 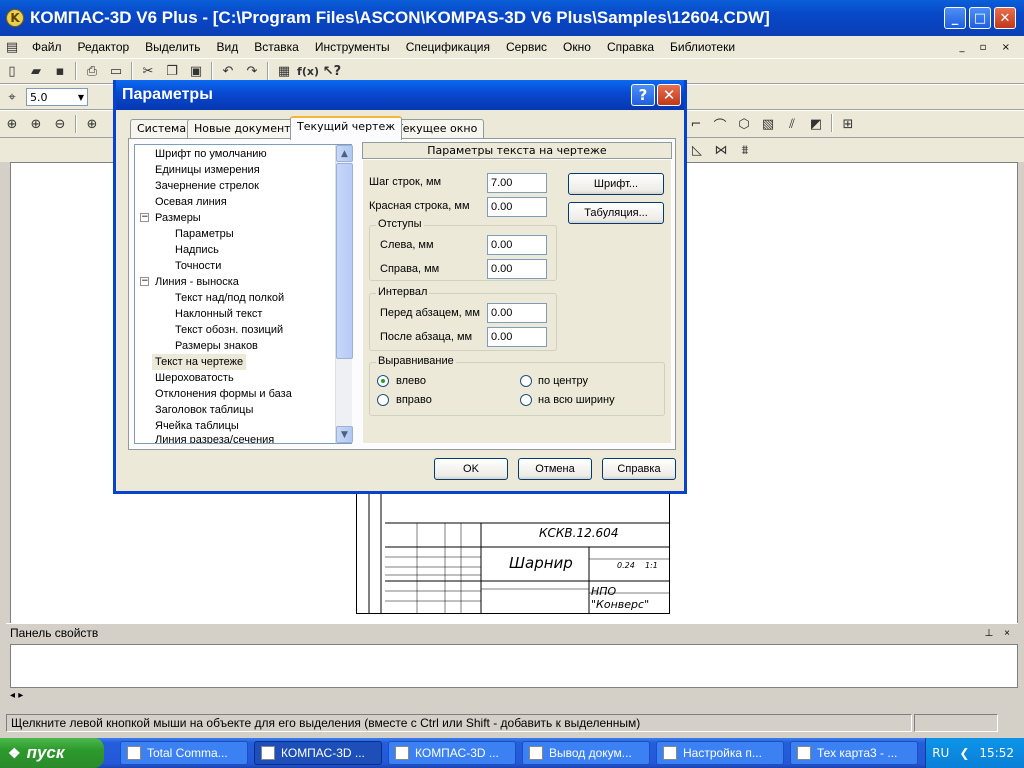 I want to click on cancel-button: Отмена, so click(x=555, y=469).